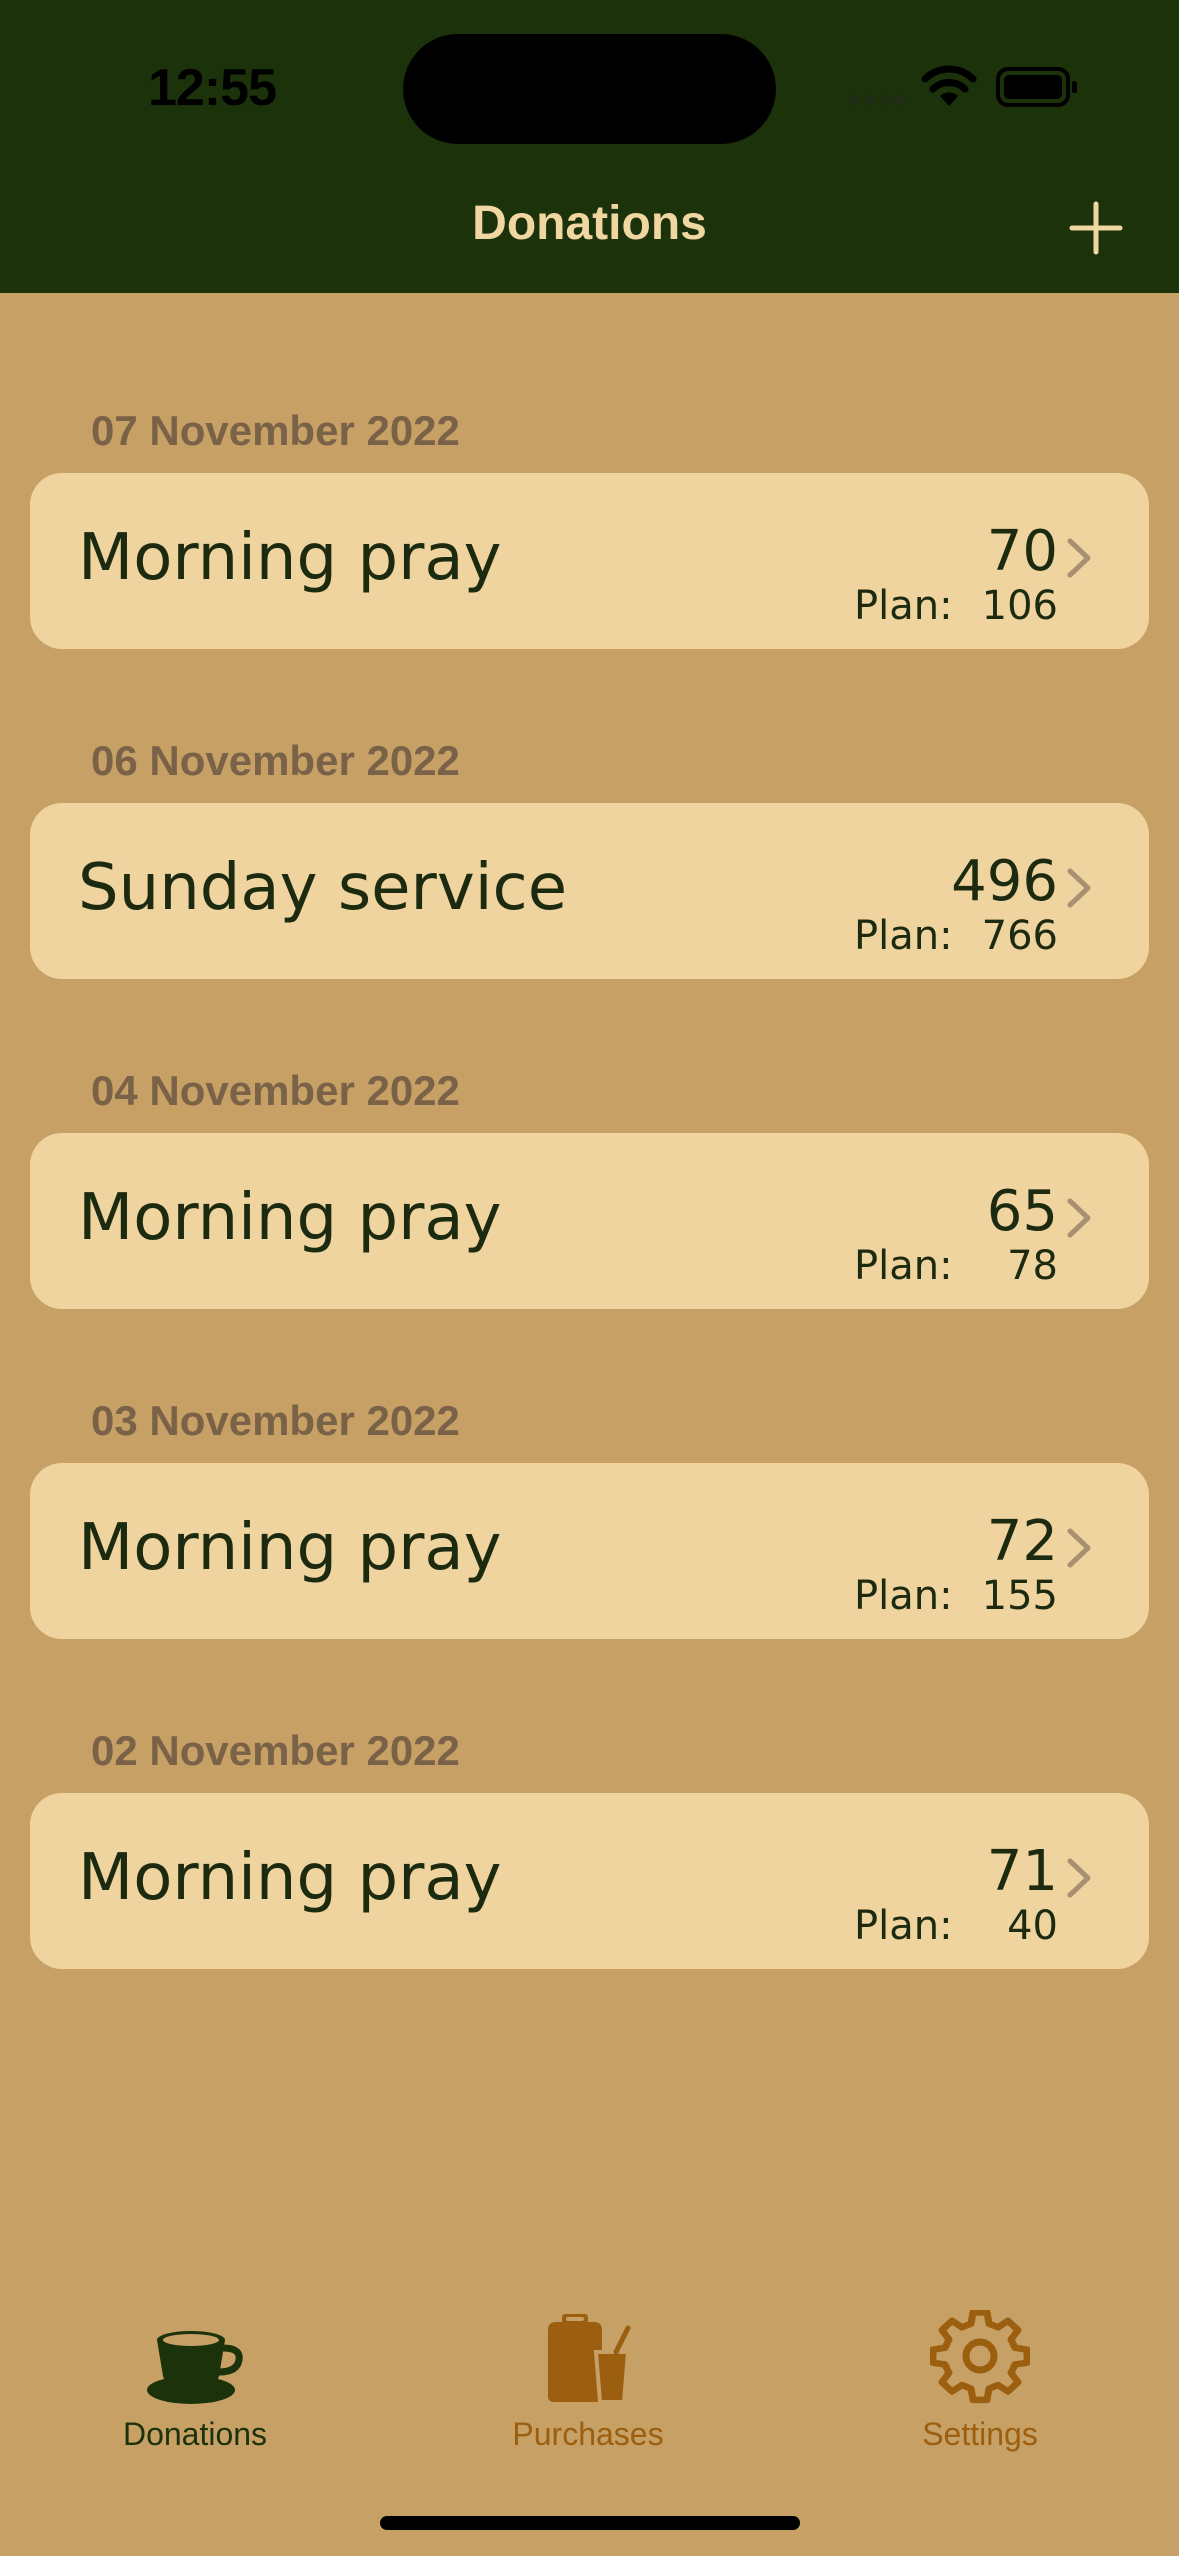 The width and height of the screenshot is (1179, 2556). What do you see at coordinates (980, 2357) in the screenshot?
I see `gear-icon` at bounding box center [980, 2357].